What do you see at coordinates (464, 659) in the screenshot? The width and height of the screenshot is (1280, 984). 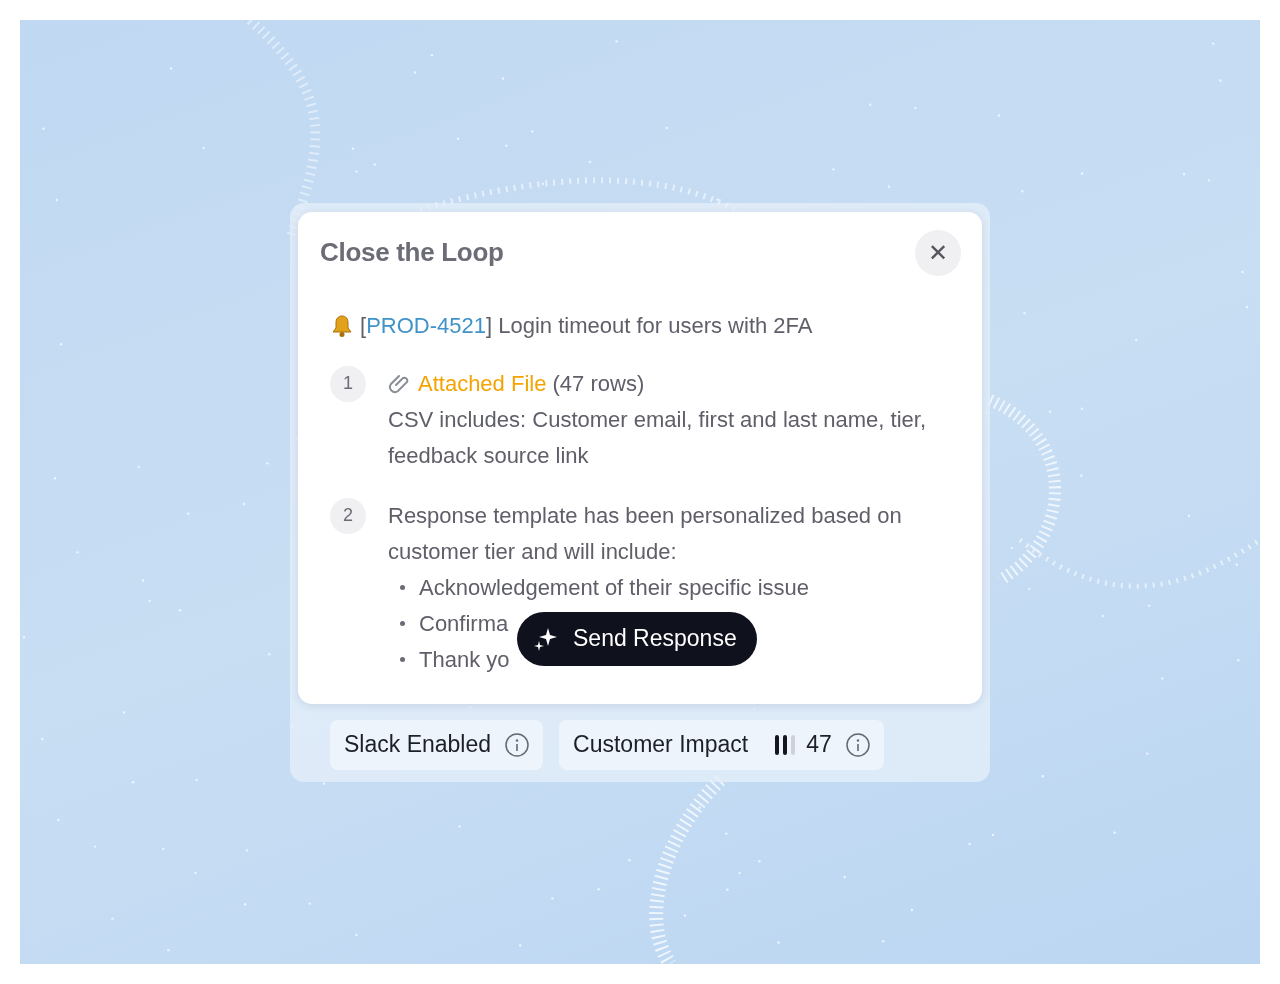 I see `bullet-text: Thank yo` at bounding box center [464, 659].